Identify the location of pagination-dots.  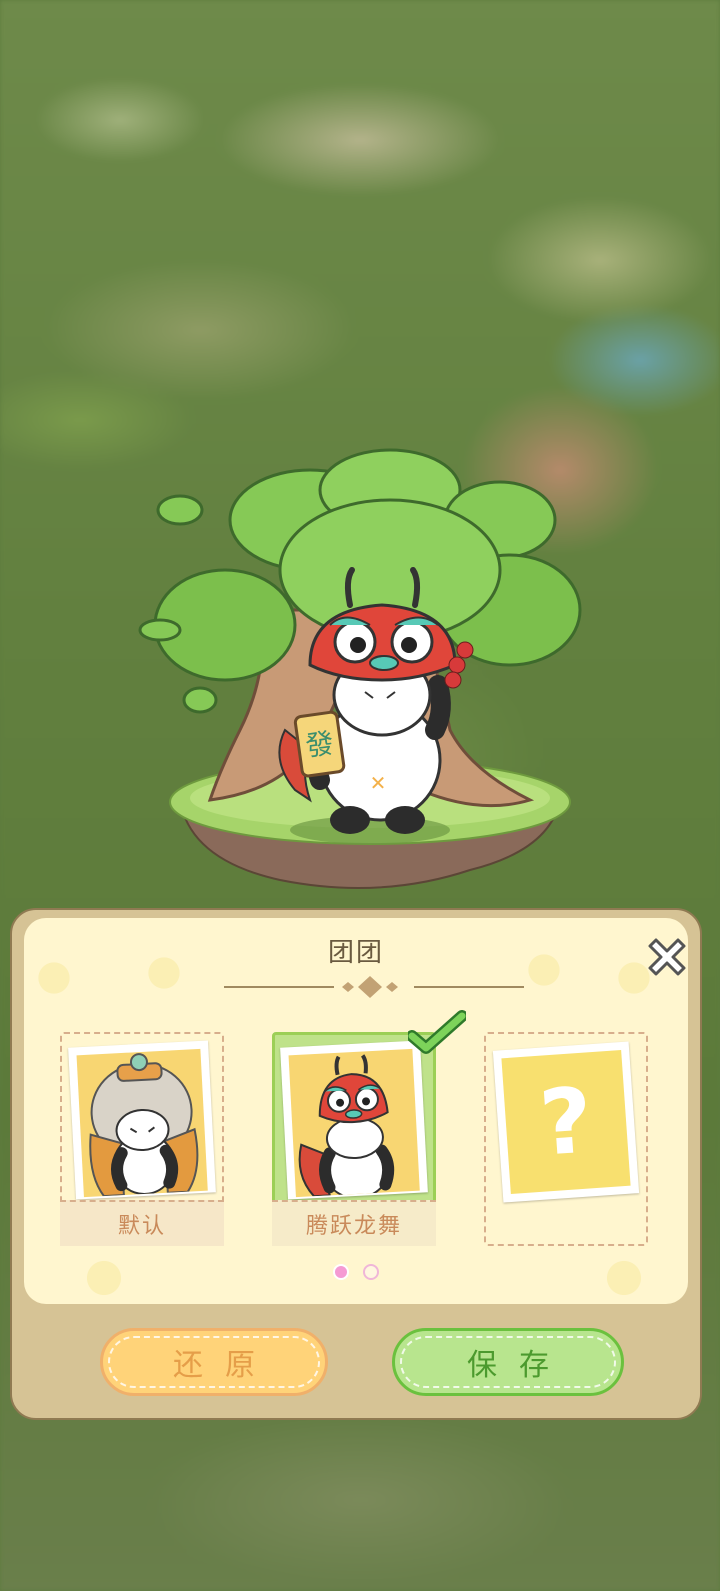
(356, 1272).